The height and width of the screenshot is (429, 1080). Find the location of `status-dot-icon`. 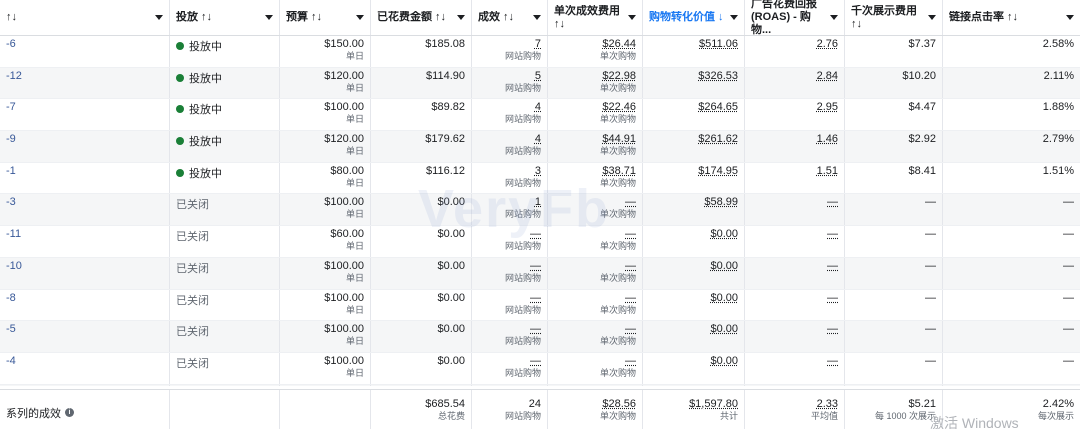

status-dot-icon is located at coordinates (180, 109).